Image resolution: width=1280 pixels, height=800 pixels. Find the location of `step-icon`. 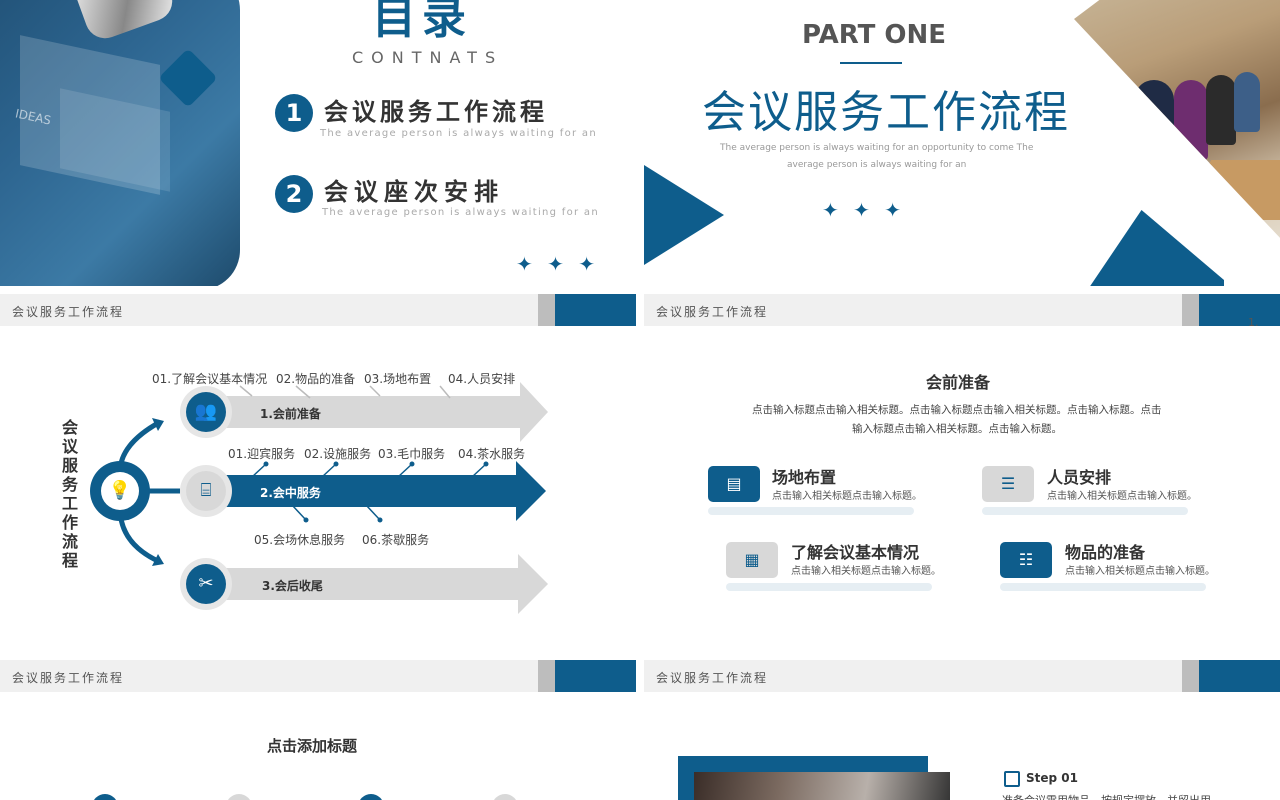

step-icon is located at coordinates (1012, 779).